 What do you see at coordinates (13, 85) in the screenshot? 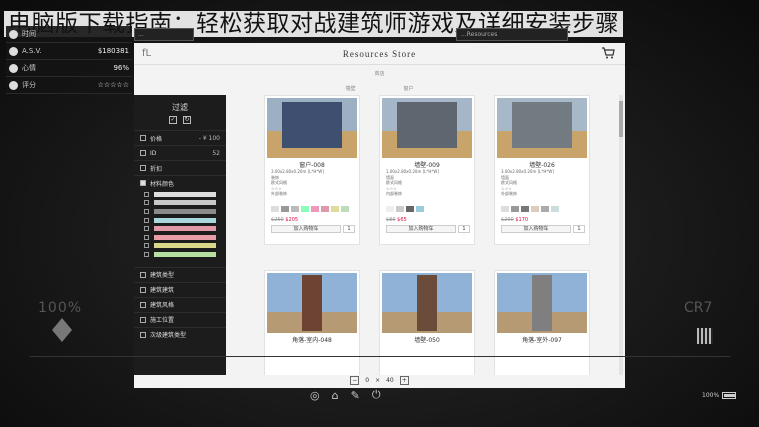
I see `rating-icon` at bounding box center [13, 85].